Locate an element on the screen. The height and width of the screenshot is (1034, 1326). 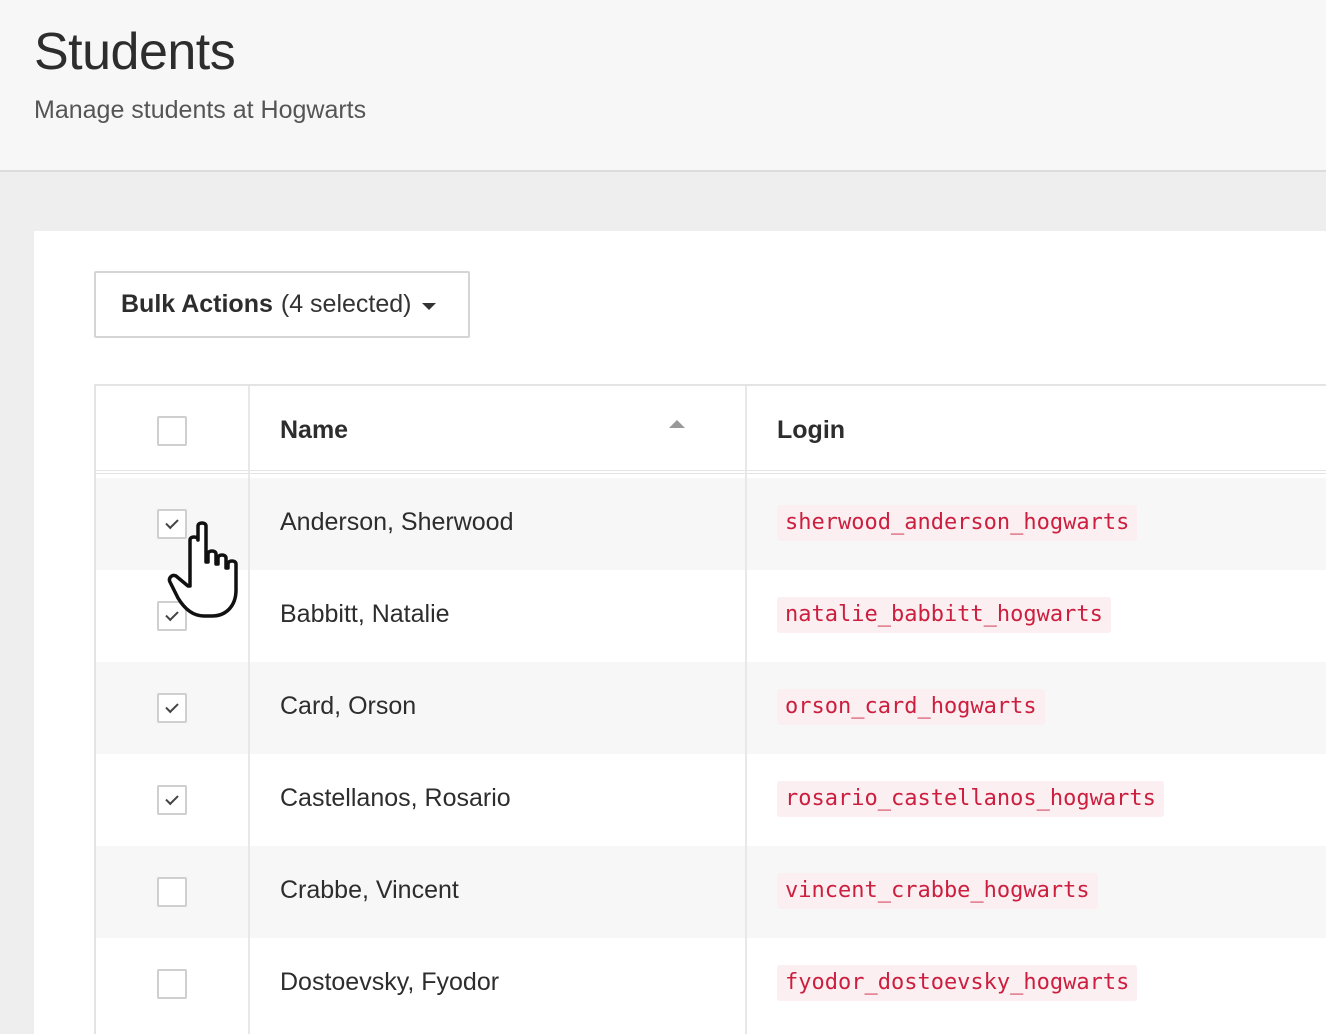
student-login: orson_card_hogwarts is located at coordinates (911, 707).